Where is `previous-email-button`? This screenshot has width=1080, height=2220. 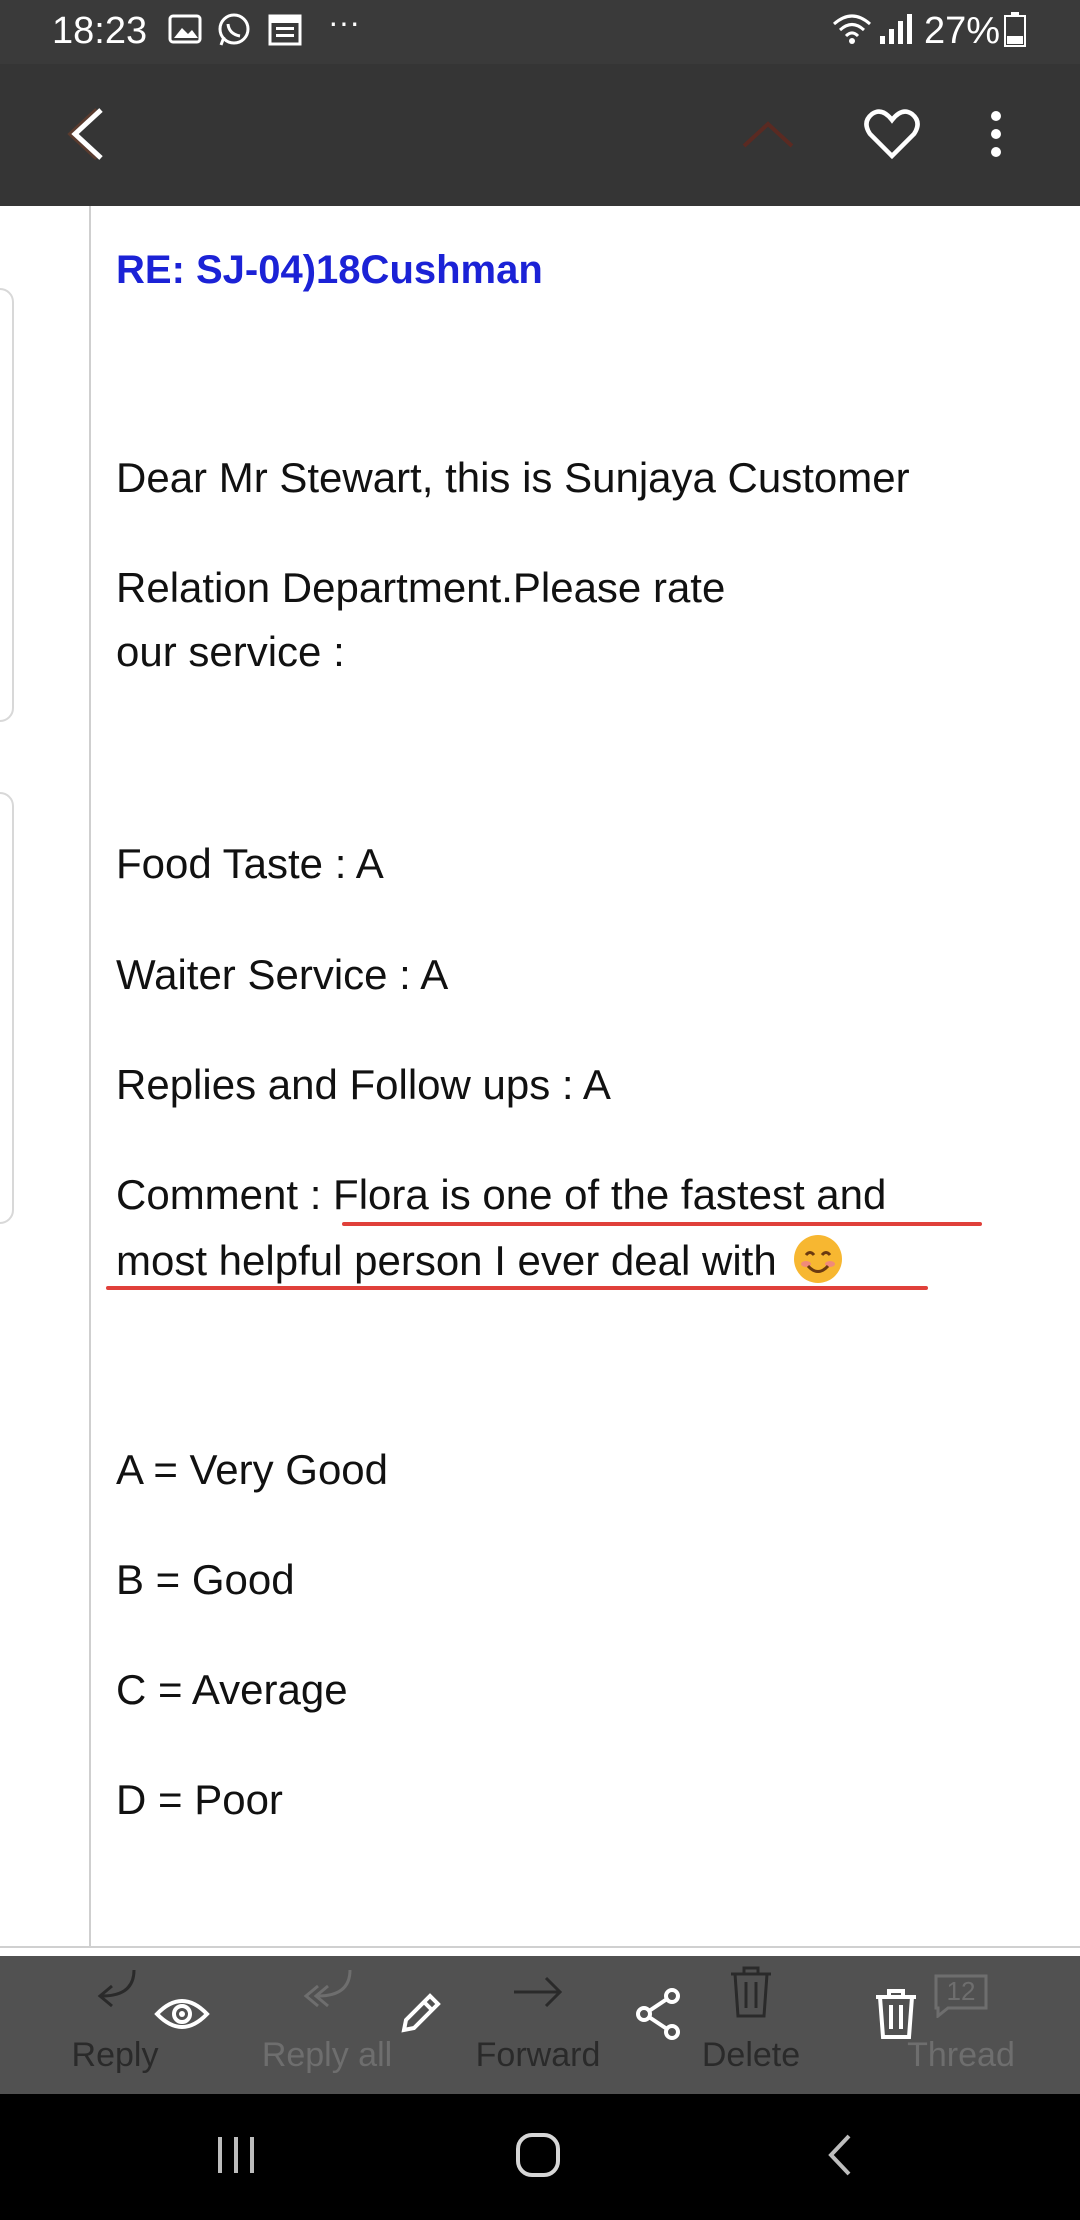 previous-email-button is located at coordinates (768, 136).